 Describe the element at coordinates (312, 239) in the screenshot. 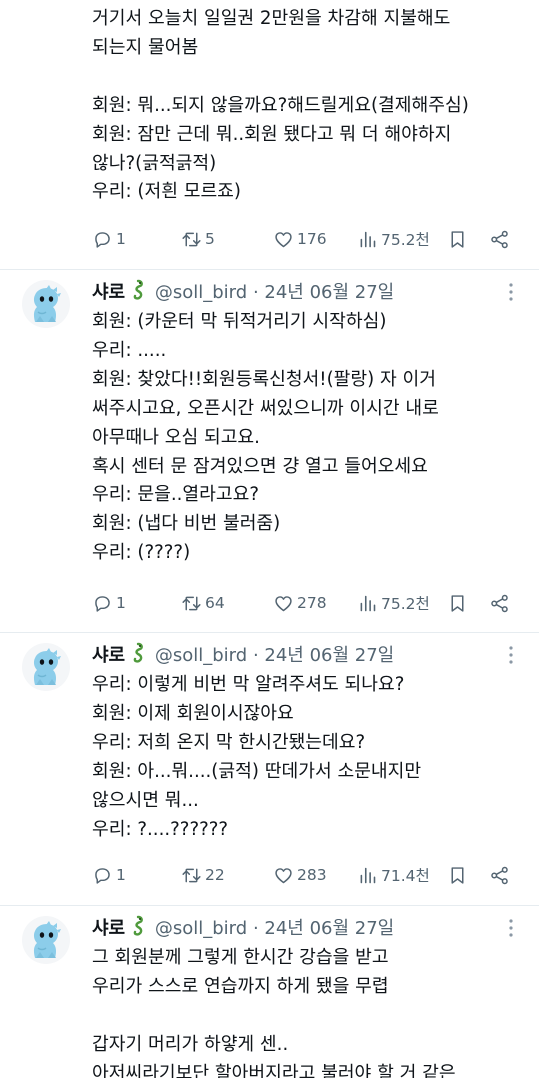

I see `like-count: 176` at that location.